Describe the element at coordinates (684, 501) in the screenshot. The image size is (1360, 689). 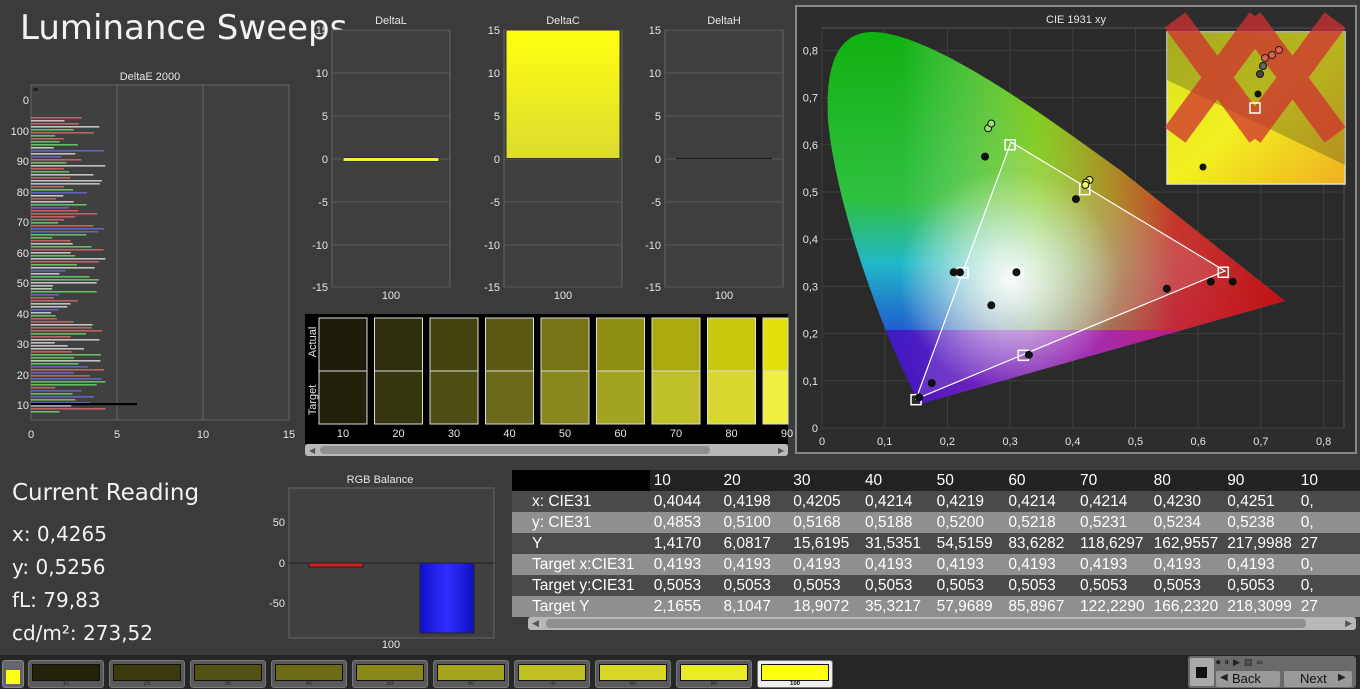
I see `table-cell: 0,4044` at that location.